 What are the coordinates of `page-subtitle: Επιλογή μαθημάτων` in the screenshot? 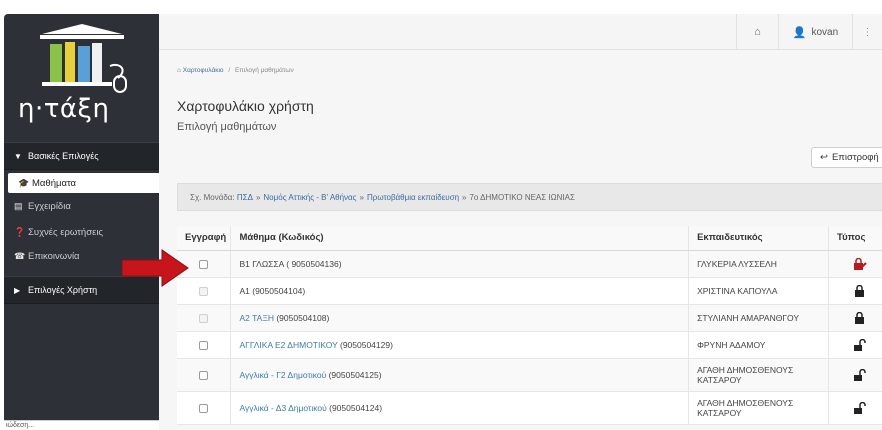 It's located at (227, 127).